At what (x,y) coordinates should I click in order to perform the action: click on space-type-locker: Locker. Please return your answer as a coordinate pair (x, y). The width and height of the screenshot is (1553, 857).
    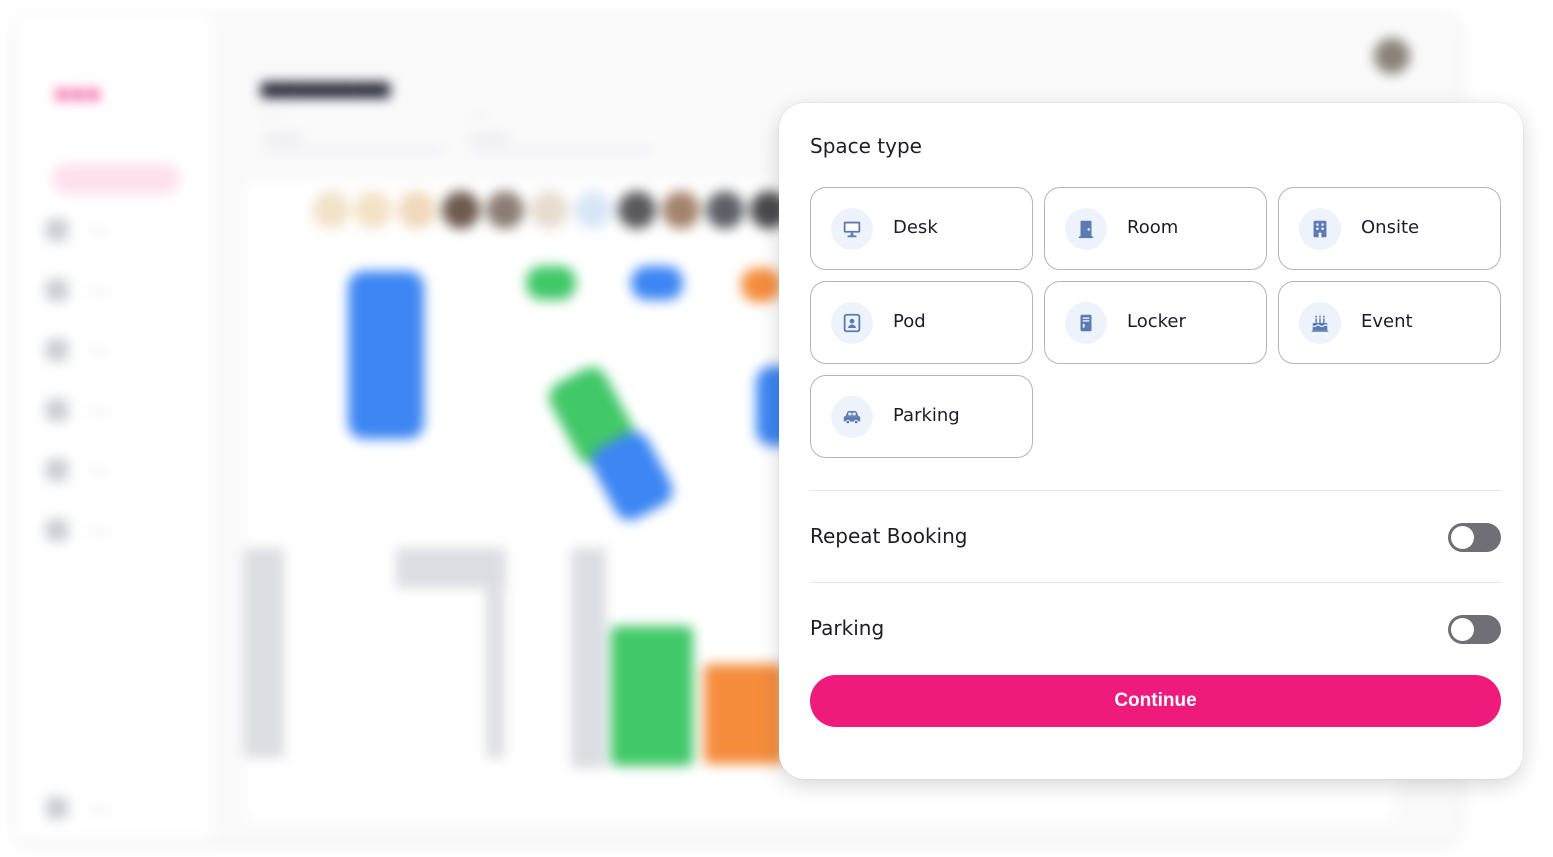
    Looking at the image, I should click on (1155, 322).